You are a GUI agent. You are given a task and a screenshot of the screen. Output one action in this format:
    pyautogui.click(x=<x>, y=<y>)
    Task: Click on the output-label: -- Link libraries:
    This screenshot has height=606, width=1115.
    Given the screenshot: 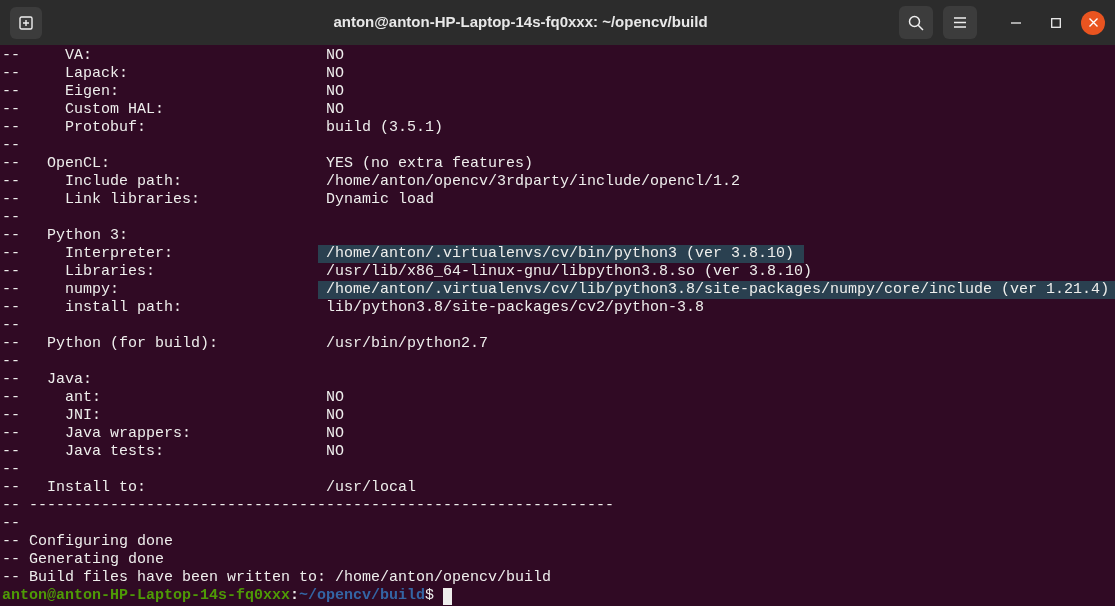 What is the action you would take?
    pyautogui.click(x=102, y=200)
    